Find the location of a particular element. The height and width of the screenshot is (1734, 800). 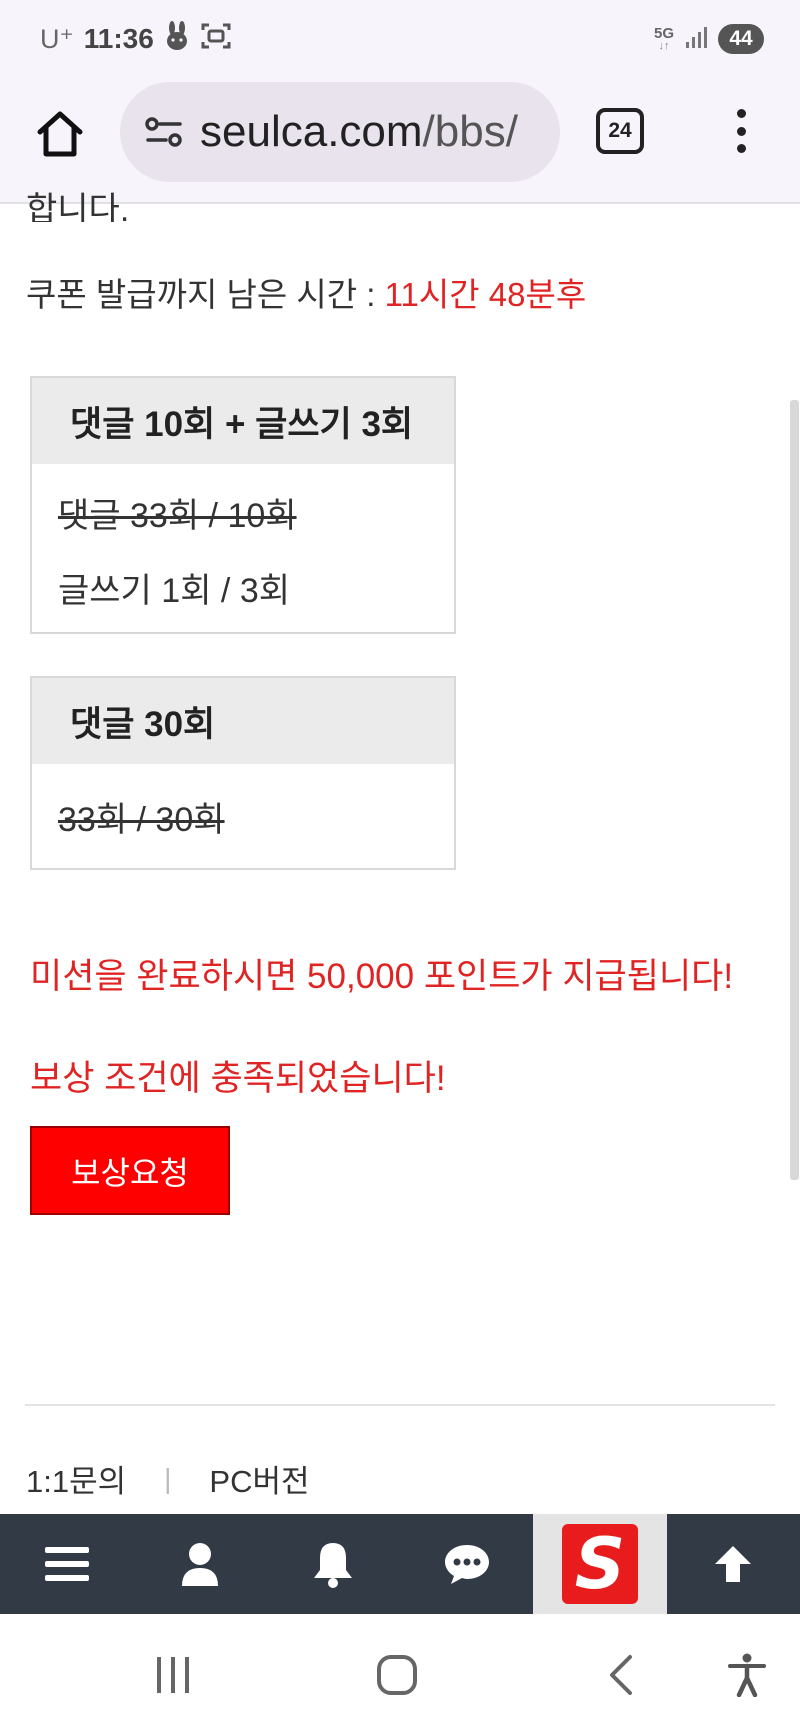

recent-apps-button is located at coordinates (173, 1675).